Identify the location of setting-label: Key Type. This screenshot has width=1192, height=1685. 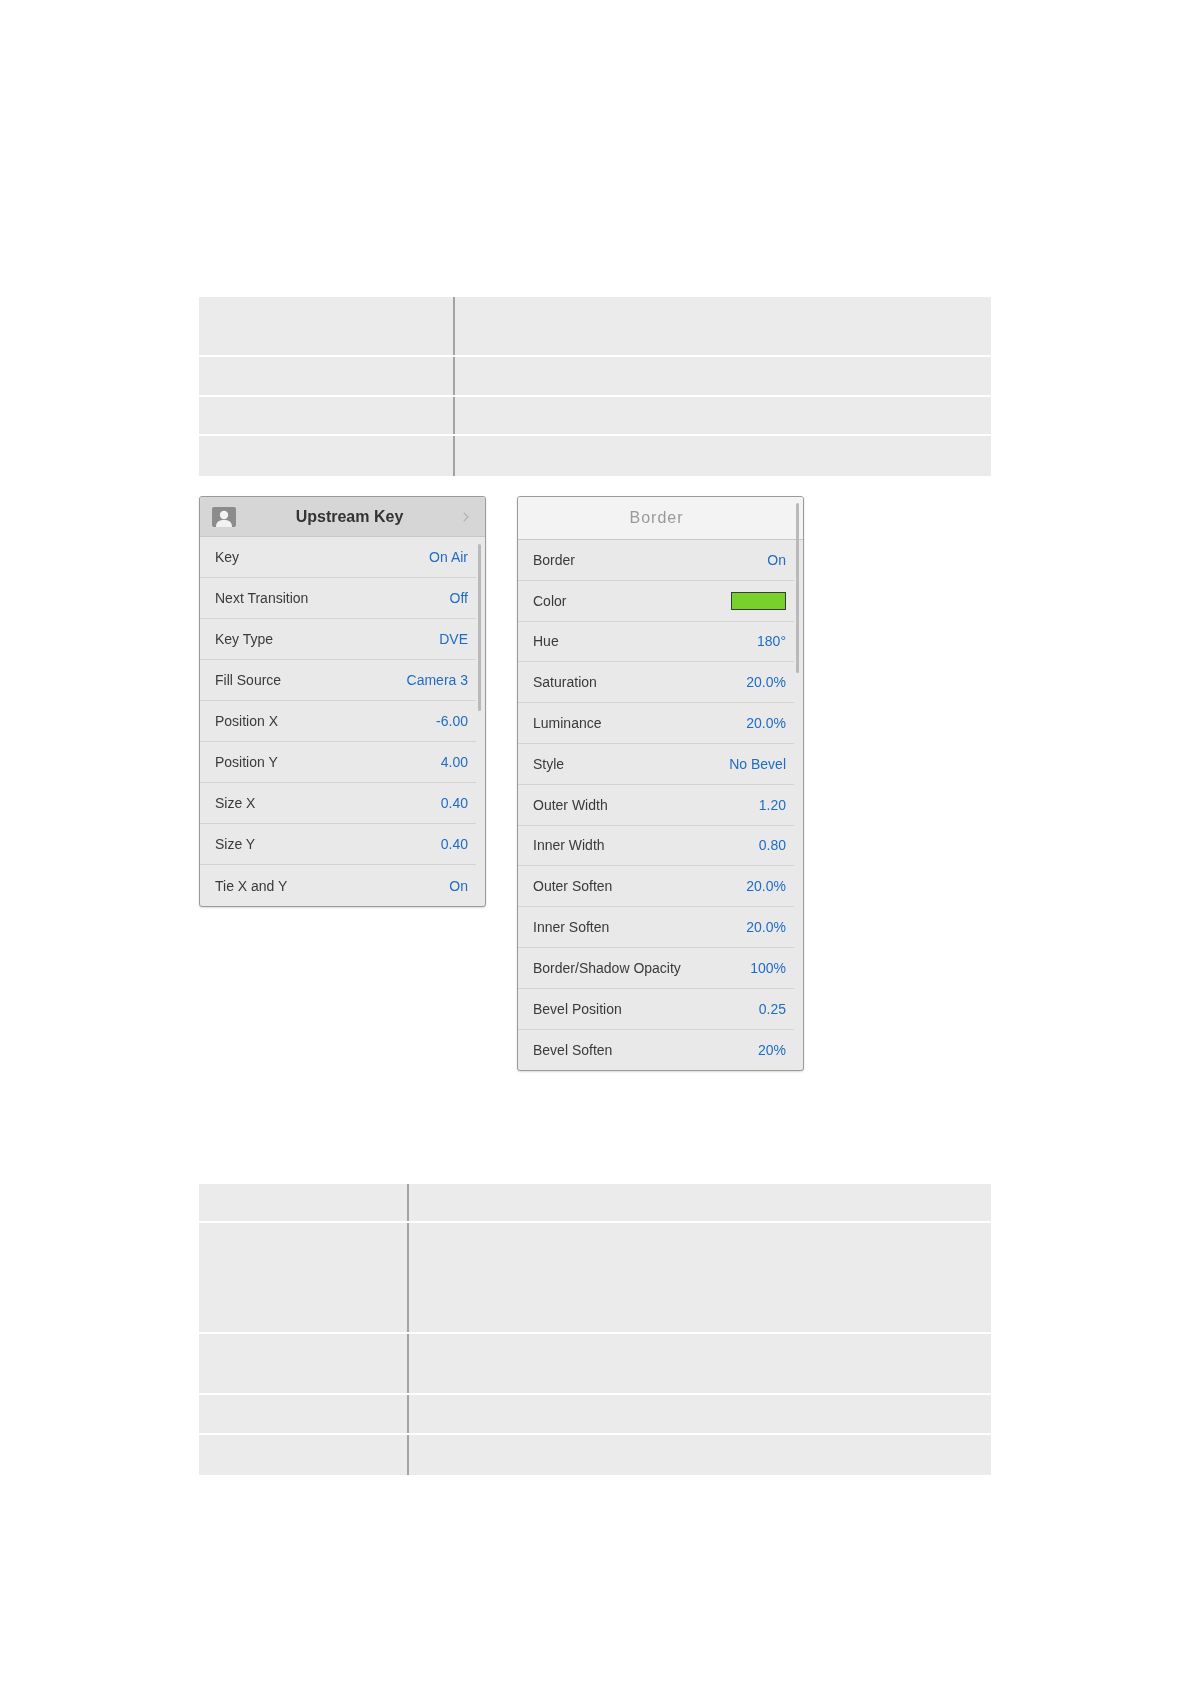
(244, 639).